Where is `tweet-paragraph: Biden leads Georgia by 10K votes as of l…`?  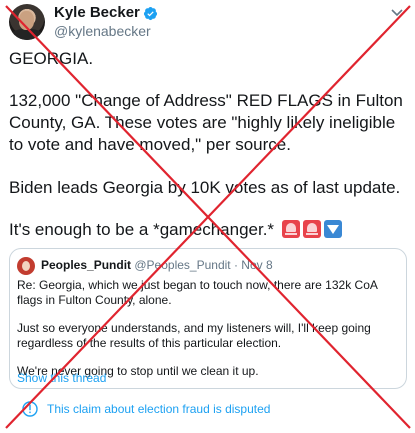 tweet-paragraph: Biden leads Georgia by 10K votes as of l… is located at coordinates (205, 187).